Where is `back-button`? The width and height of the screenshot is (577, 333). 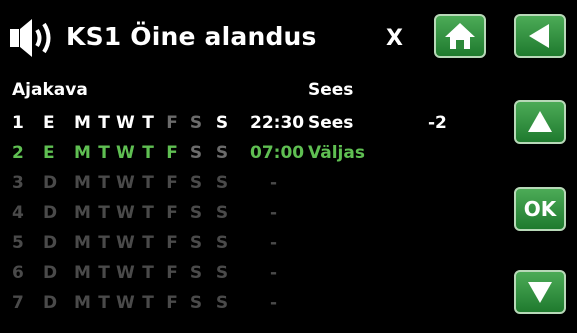
back-button is located at coordinates (540, 36).